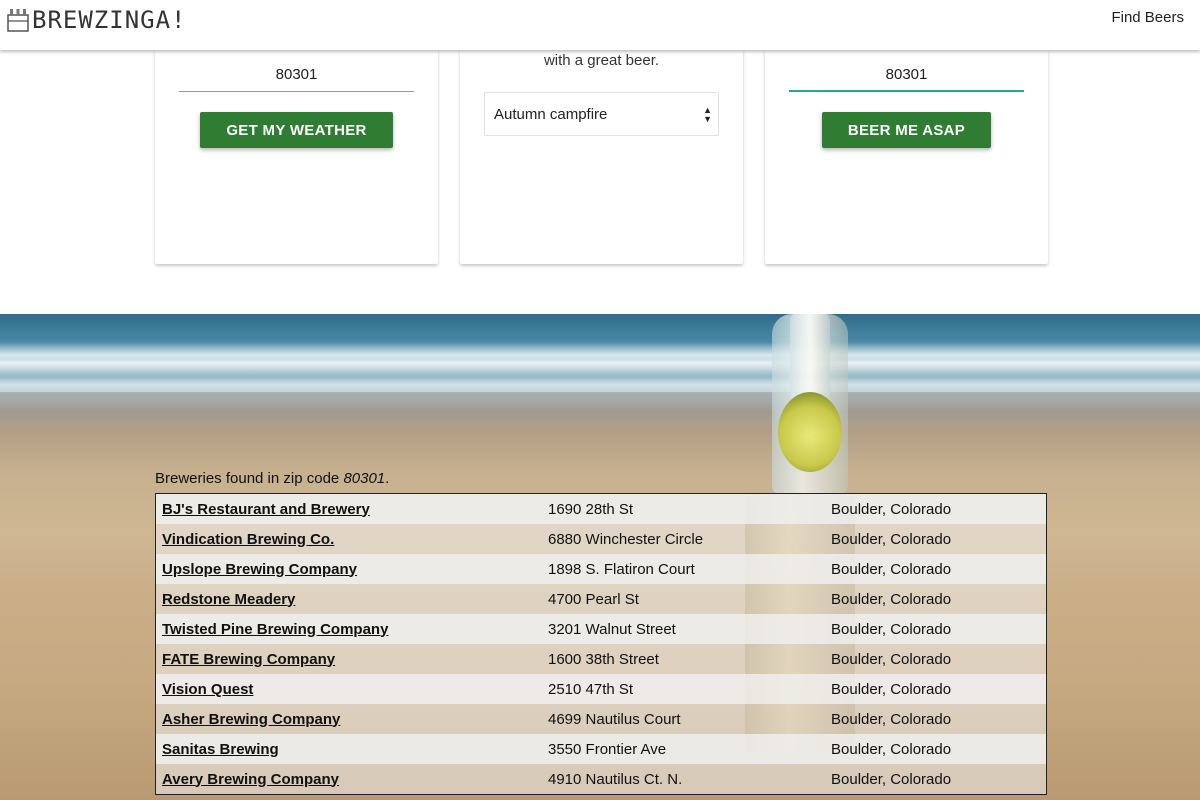 Image resolution: width=1200 pixels, height=800 pixels. I want to click on brewery-address: 4699 Nautilus Court, so click(683, 719).